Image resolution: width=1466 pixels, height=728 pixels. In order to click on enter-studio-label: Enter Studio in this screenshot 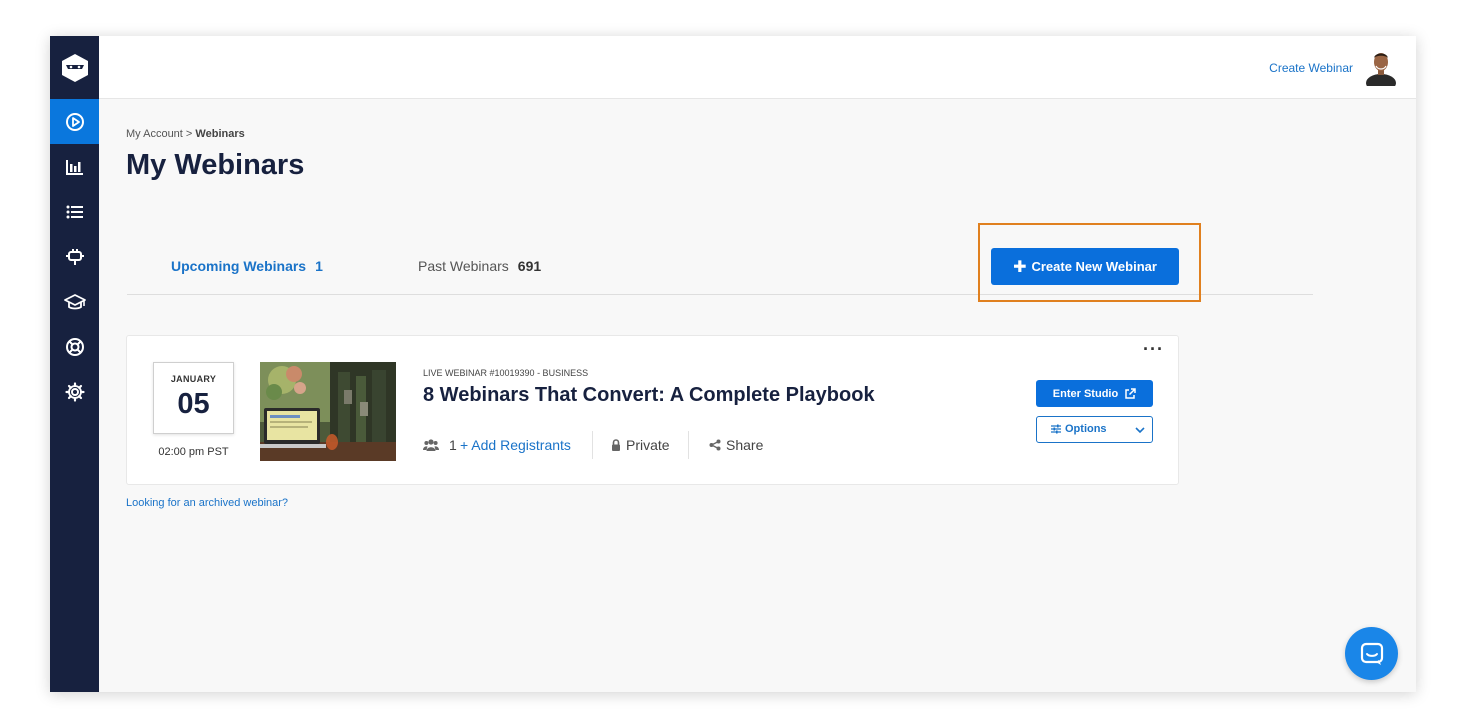, I will do `click(1085, 393)`.